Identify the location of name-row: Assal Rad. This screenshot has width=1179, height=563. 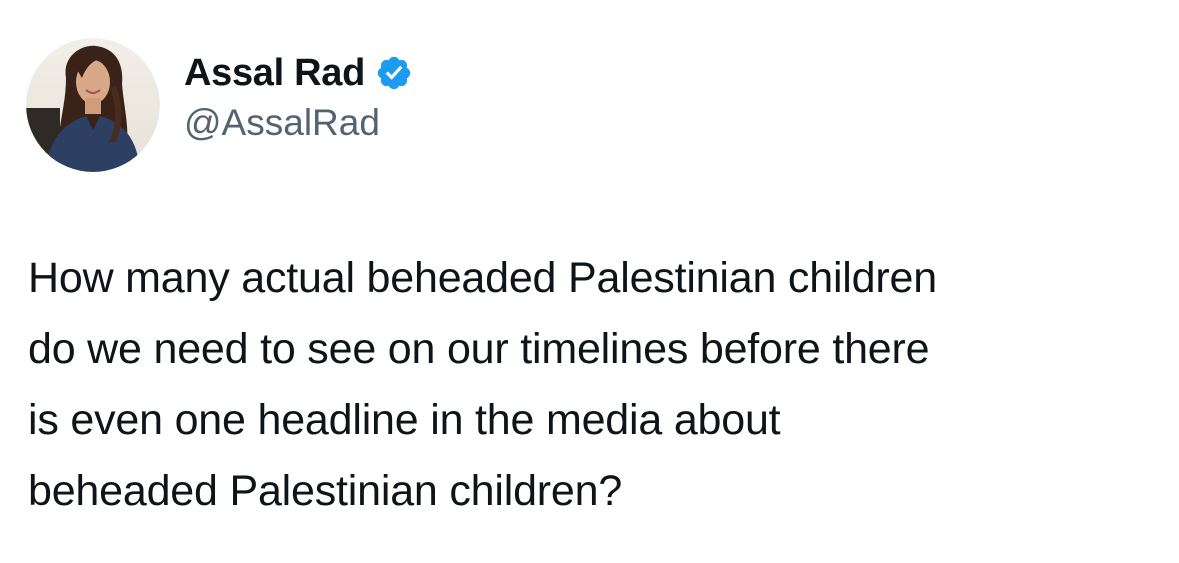
(298, 73).